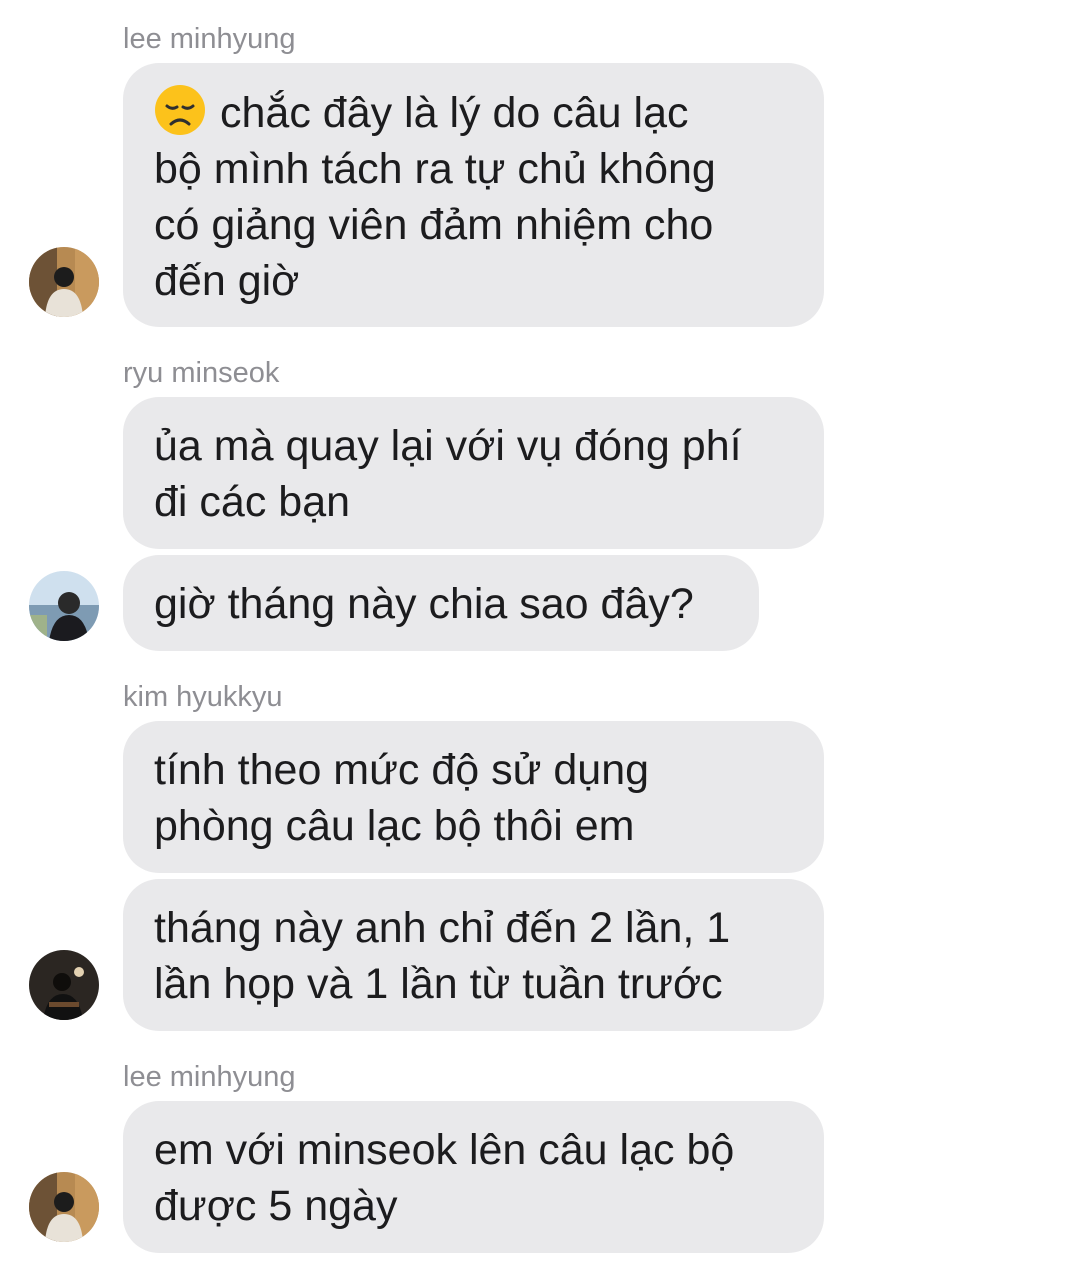  What do you see at coordinates (438, 984) in the screenshot?
I see `message-line: lần họp và 1 lần từ tuần trước` at bounding box center [438, 984].